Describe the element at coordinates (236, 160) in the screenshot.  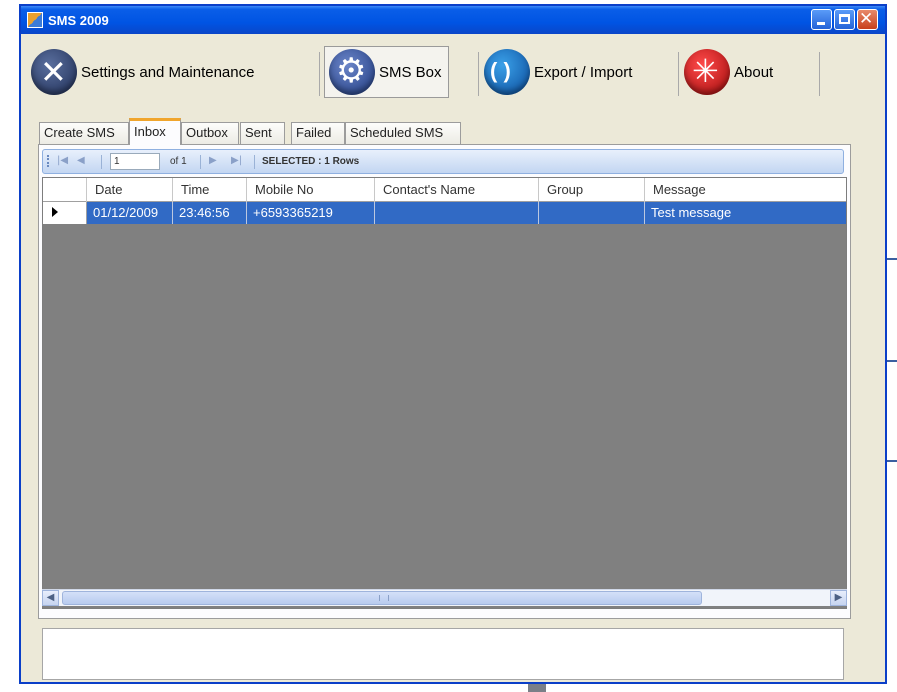
I see `move-last-icon: ▶|` at that location.